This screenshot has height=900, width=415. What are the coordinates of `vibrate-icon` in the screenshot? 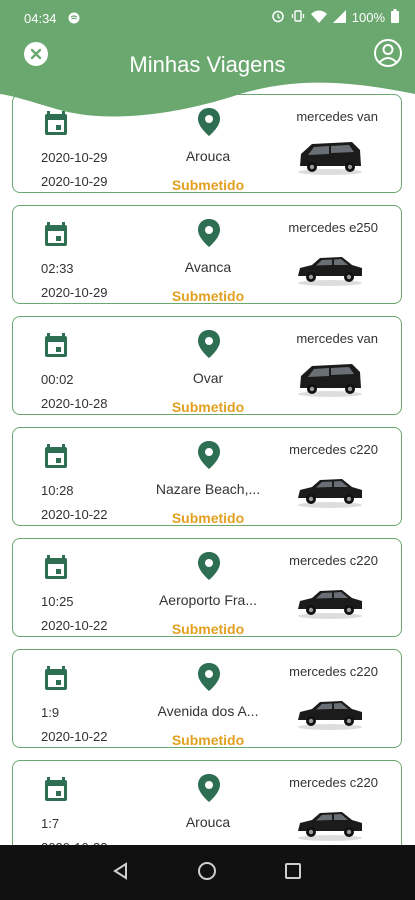 It's located at (298, 17).